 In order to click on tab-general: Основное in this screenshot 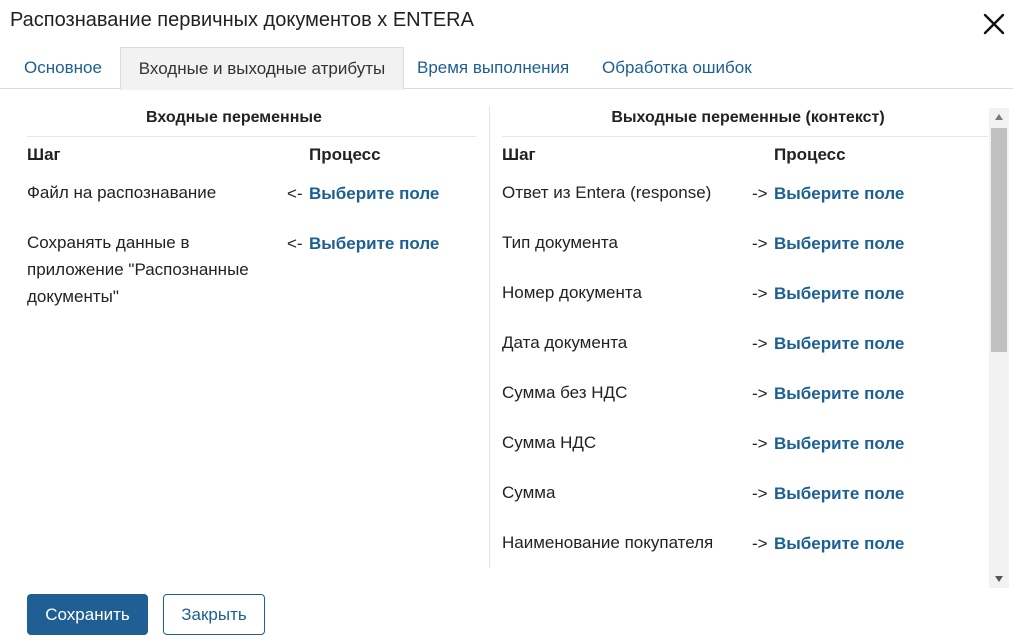, I will do `click(63, 68)`.